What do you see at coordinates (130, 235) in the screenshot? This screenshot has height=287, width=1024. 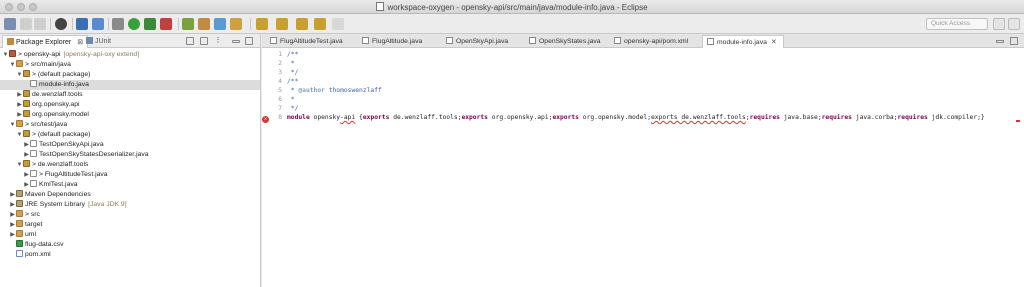 I see `tree-item: ▶ uml` at bounding box center [130, 235].